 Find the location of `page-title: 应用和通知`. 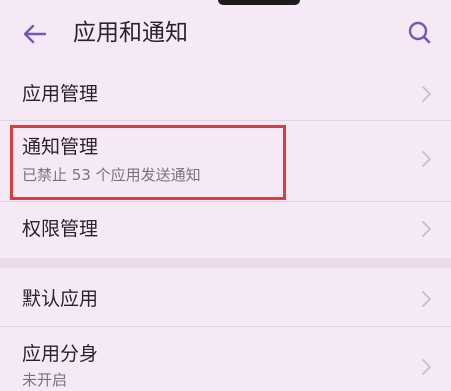

page-title: 应用和通知 is located at coordinates (130, 33).